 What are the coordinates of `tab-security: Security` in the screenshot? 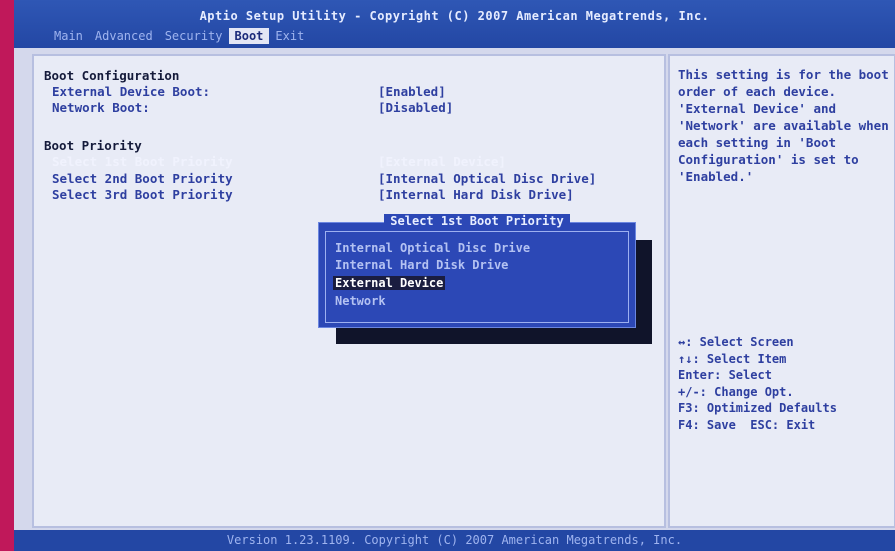 It's located at (194, 36).